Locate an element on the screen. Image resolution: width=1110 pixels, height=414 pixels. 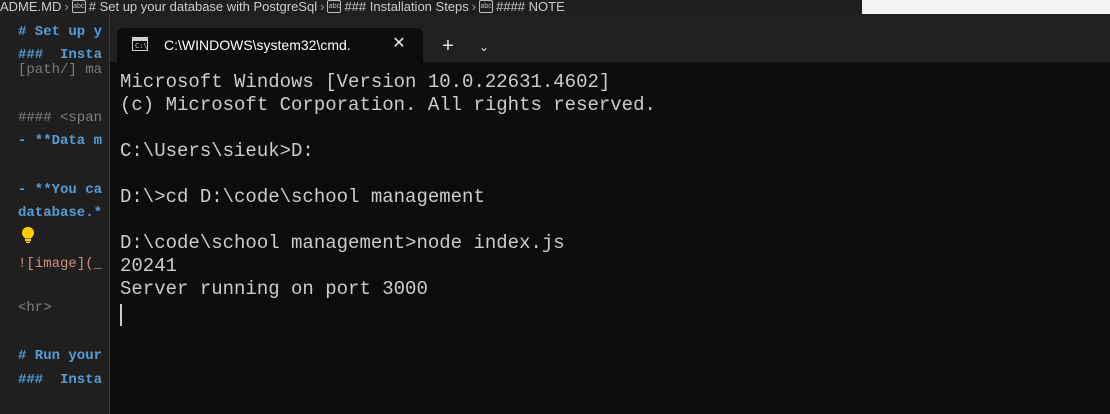
editor-line: ### Insta is located at coordinates (60, 380).